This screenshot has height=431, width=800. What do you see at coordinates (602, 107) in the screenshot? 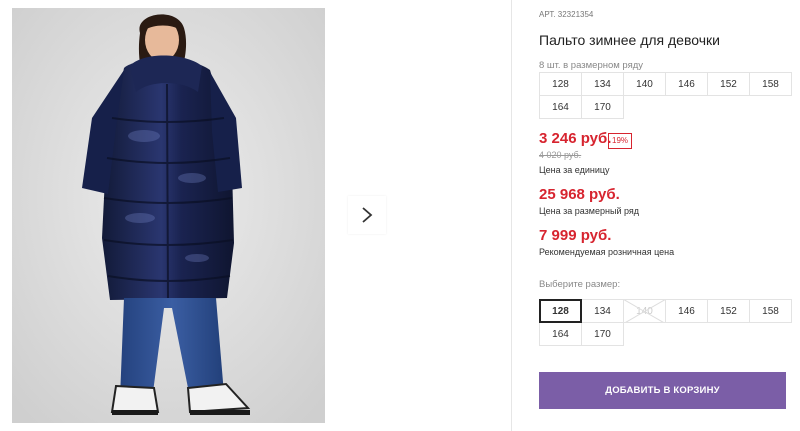
I see `size-range-cell: 170` at bounding box center [602, 107].